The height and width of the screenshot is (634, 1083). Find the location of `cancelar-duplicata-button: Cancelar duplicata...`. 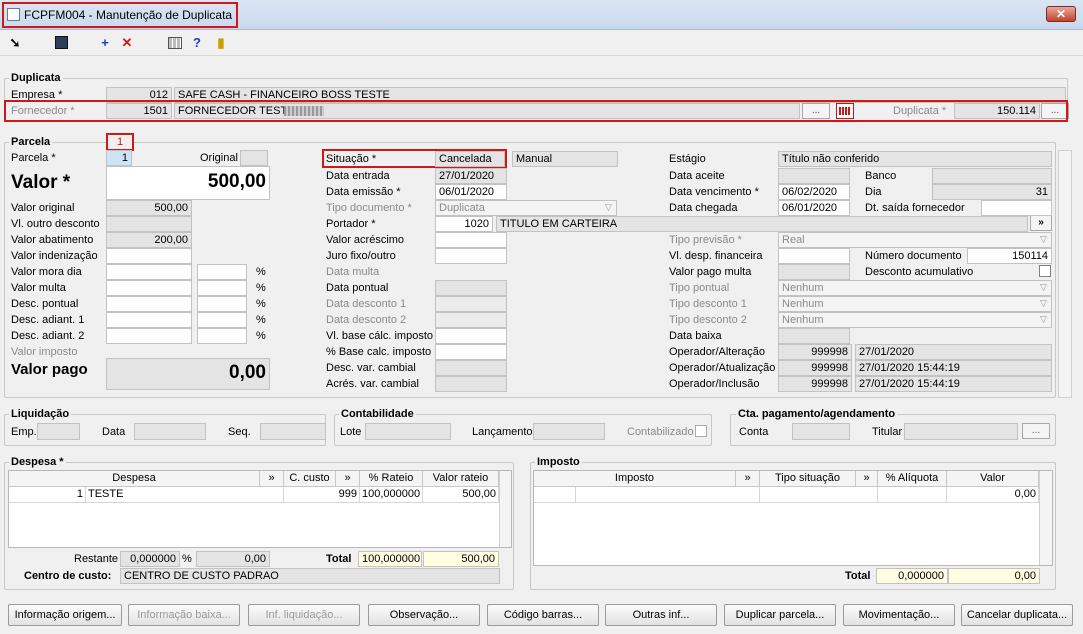

cancelar-duplicata-button: Cancelar duplicata... is located at coordinates (1017, 615).